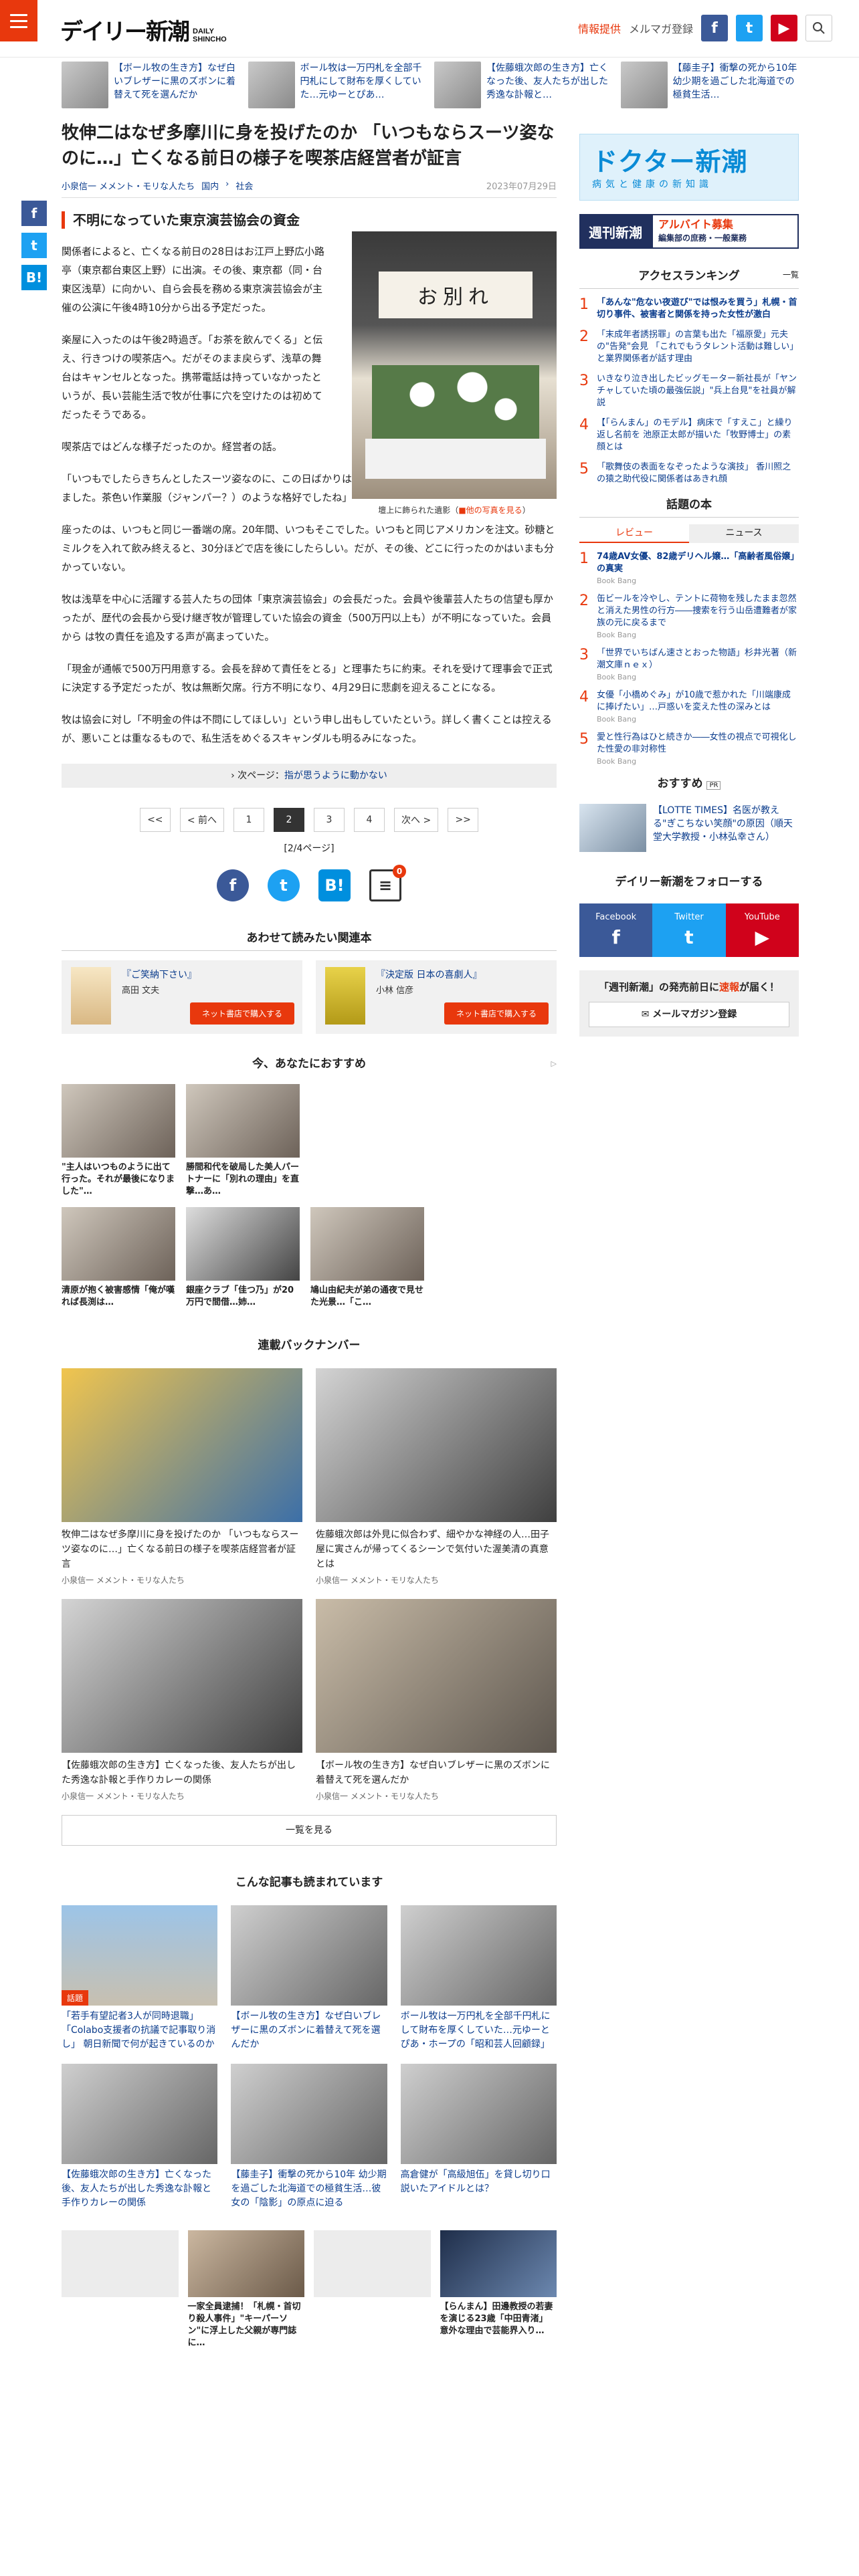  What do you see at coordinates (689, 665) in the screenshot?
I see `book-item: 3 「世界でいちばん速さとおった物語」杉井光著（新潮文庫ｎｅｘ） Book Bang` at bounding box center [689, 665].